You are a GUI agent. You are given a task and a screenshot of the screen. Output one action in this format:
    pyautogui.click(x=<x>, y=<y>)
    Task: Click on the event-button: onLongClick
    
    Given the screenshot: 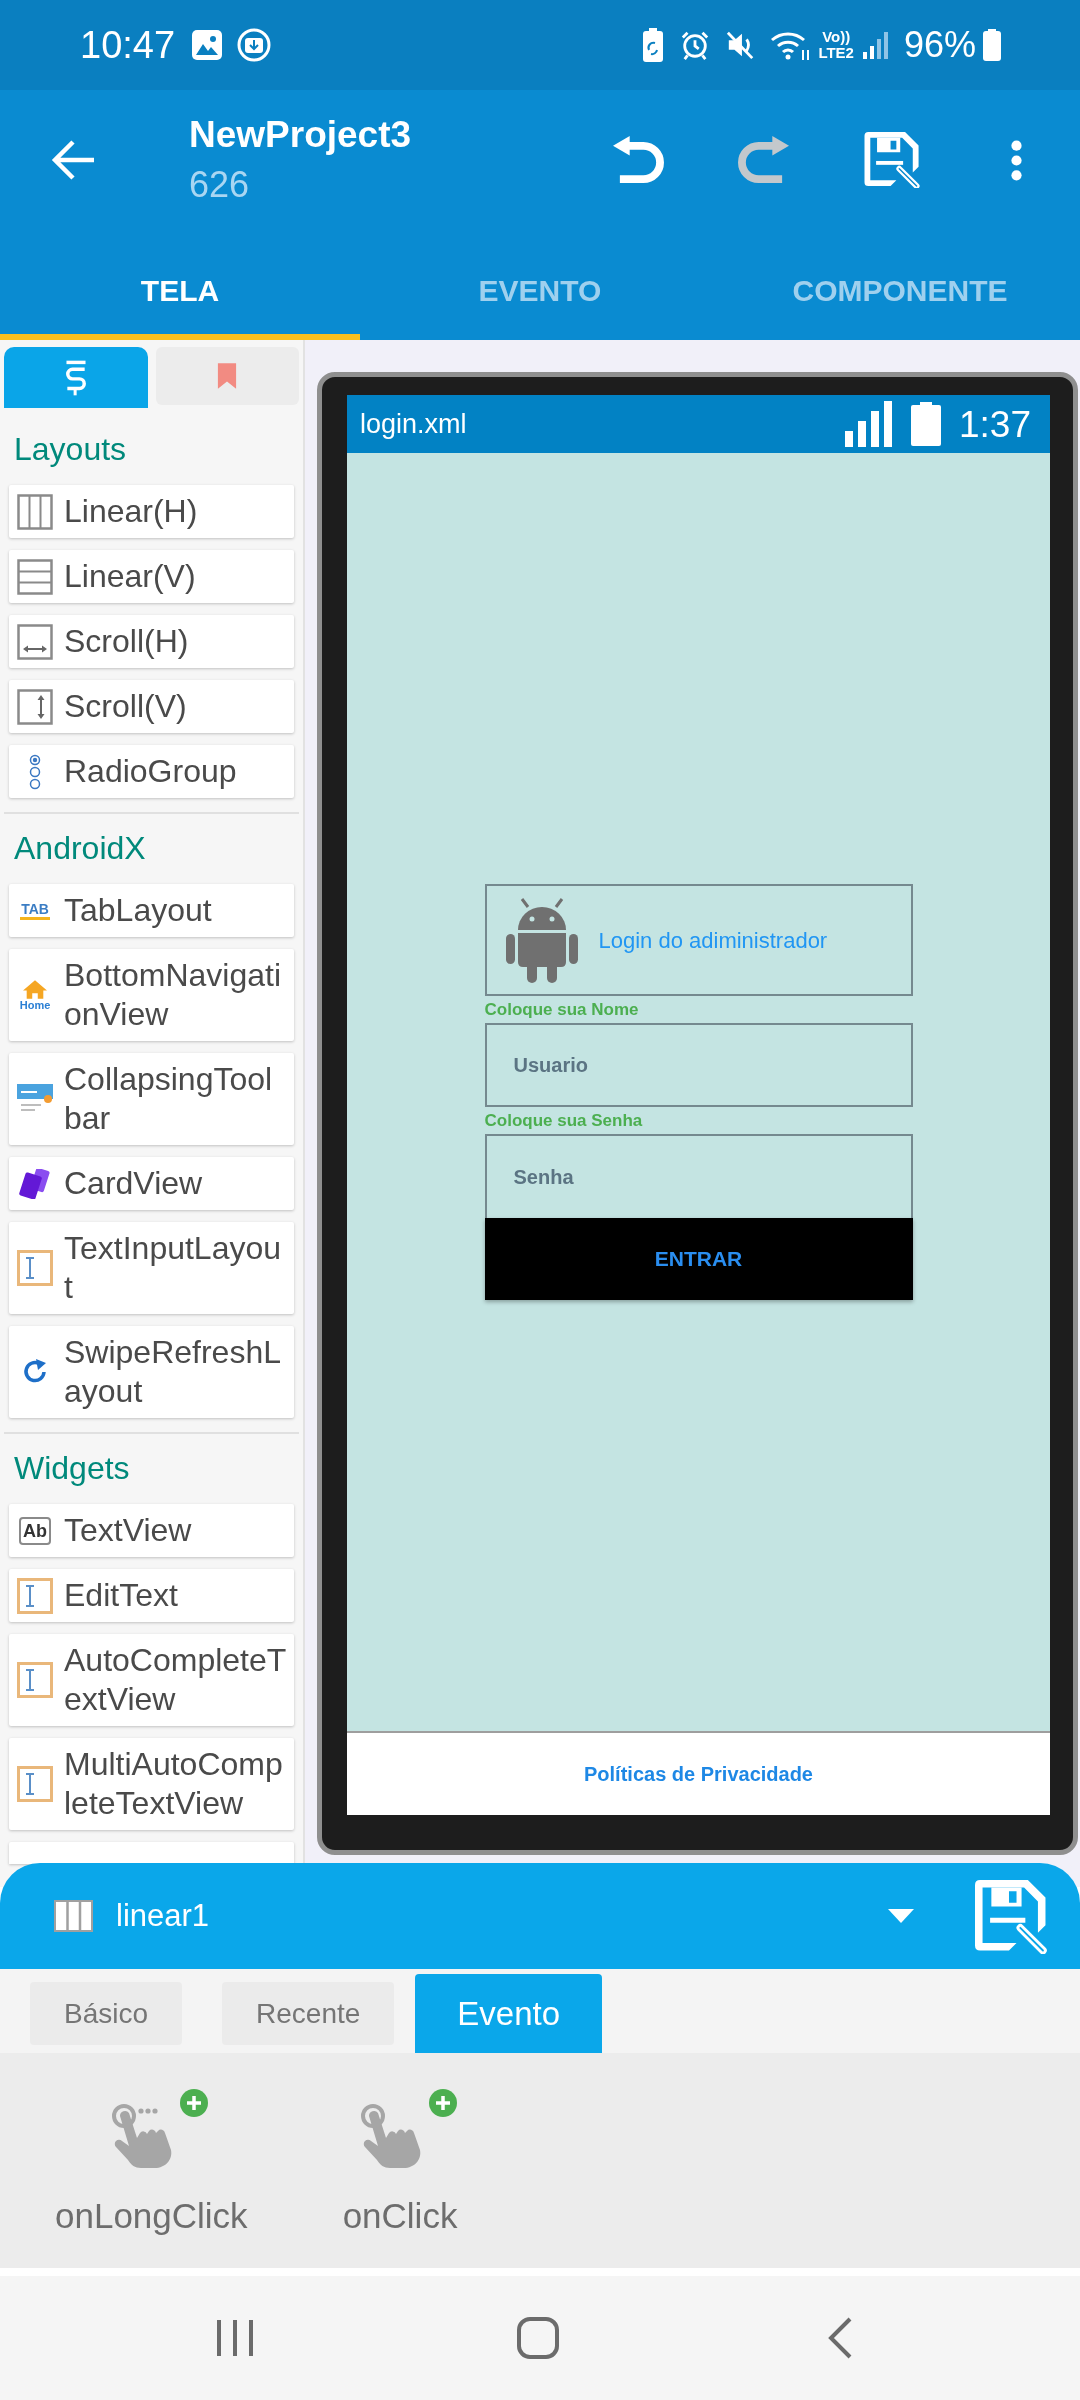 What is the action you would take?
    pyautogui.click(x=151, y=2162)
    